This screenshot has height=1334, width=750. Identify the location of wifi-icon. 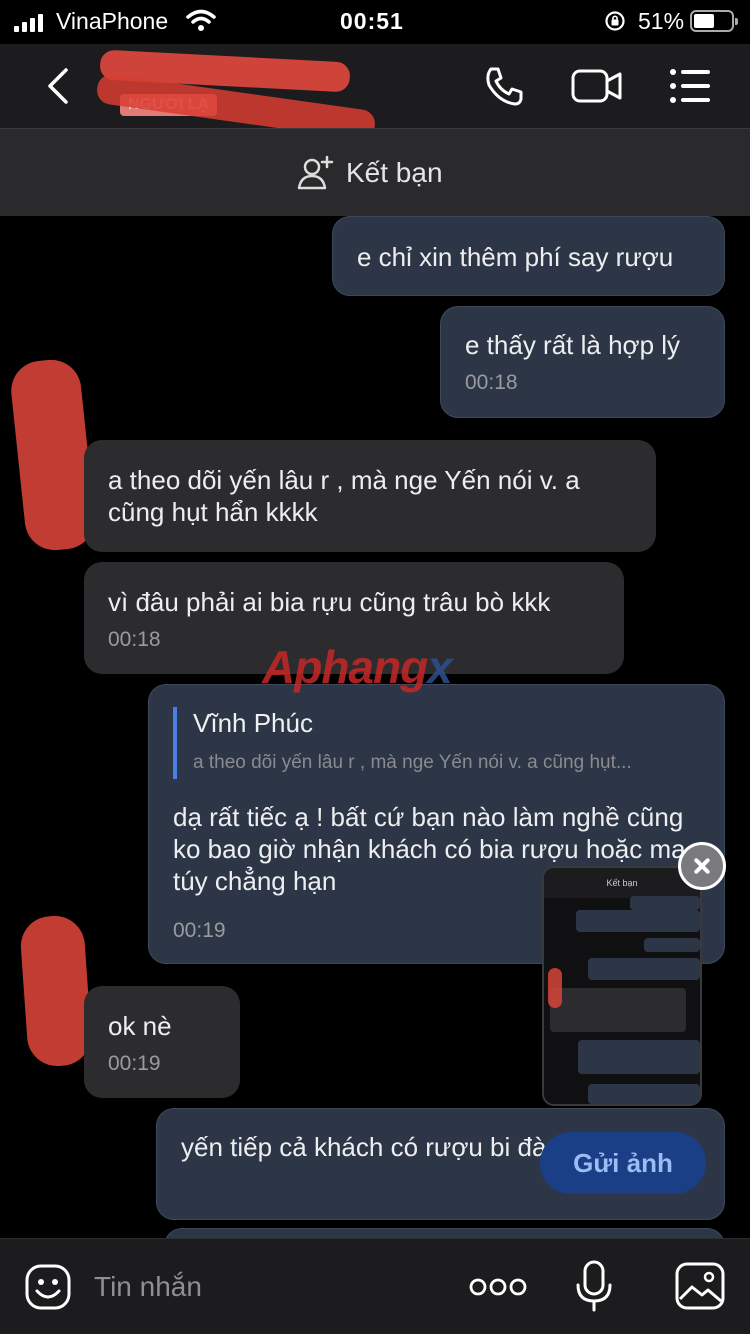
(201, 20).